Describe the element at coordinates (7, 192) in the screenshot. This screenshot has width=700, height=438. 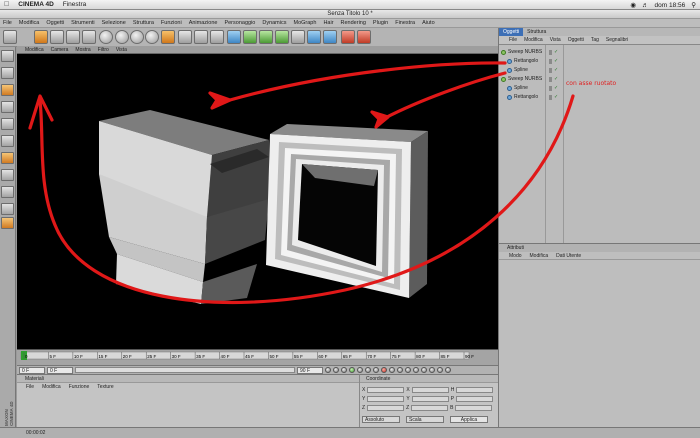
I see `tweak-mode-icon` at that location.